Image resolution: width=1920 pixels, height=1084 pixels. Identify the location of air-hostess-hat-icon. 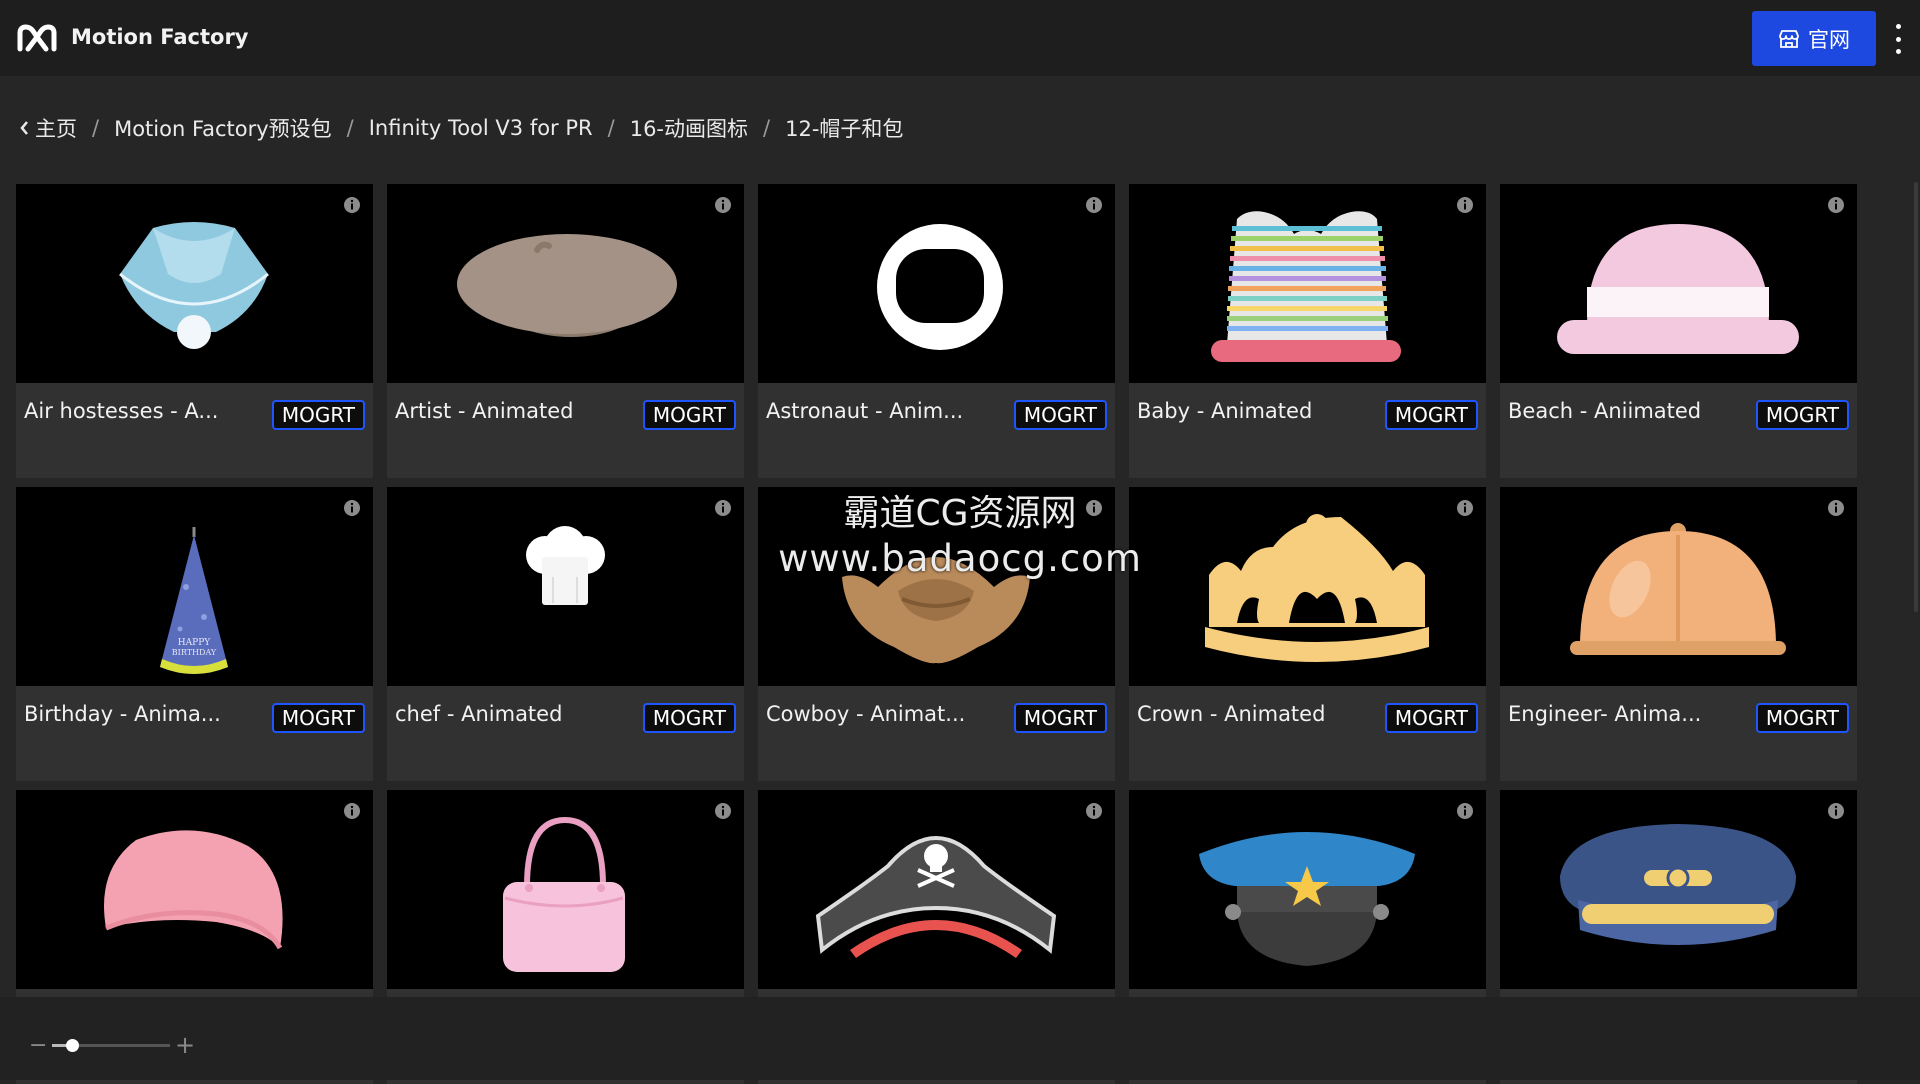
(194, 285).